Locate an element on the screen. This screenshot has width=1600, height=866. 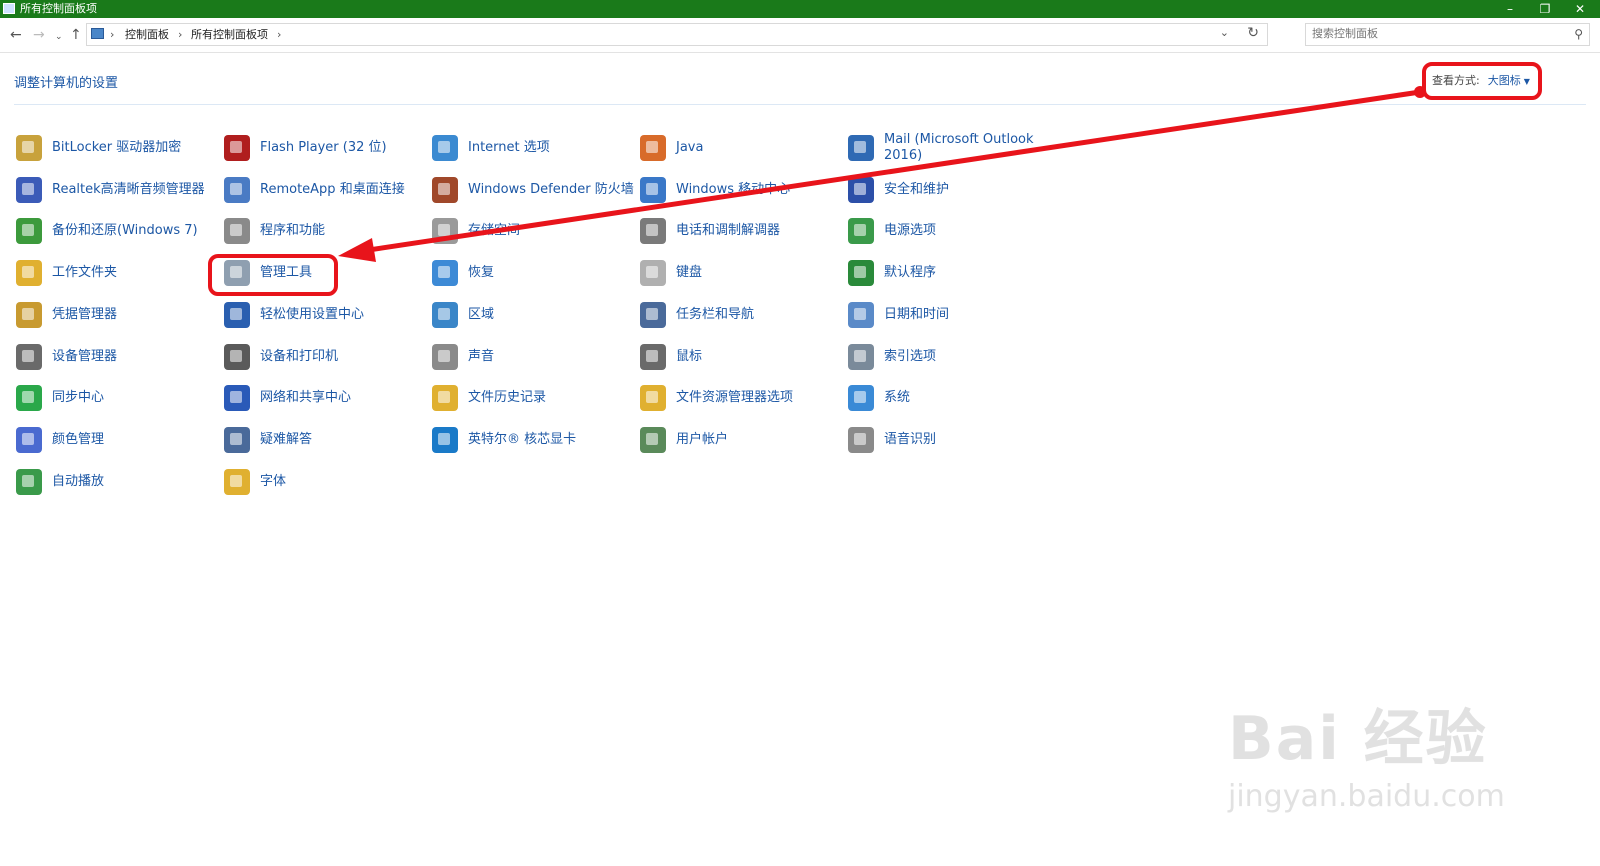
control-panel-item-label: 同步中心 is located at coordinates (78, 397).